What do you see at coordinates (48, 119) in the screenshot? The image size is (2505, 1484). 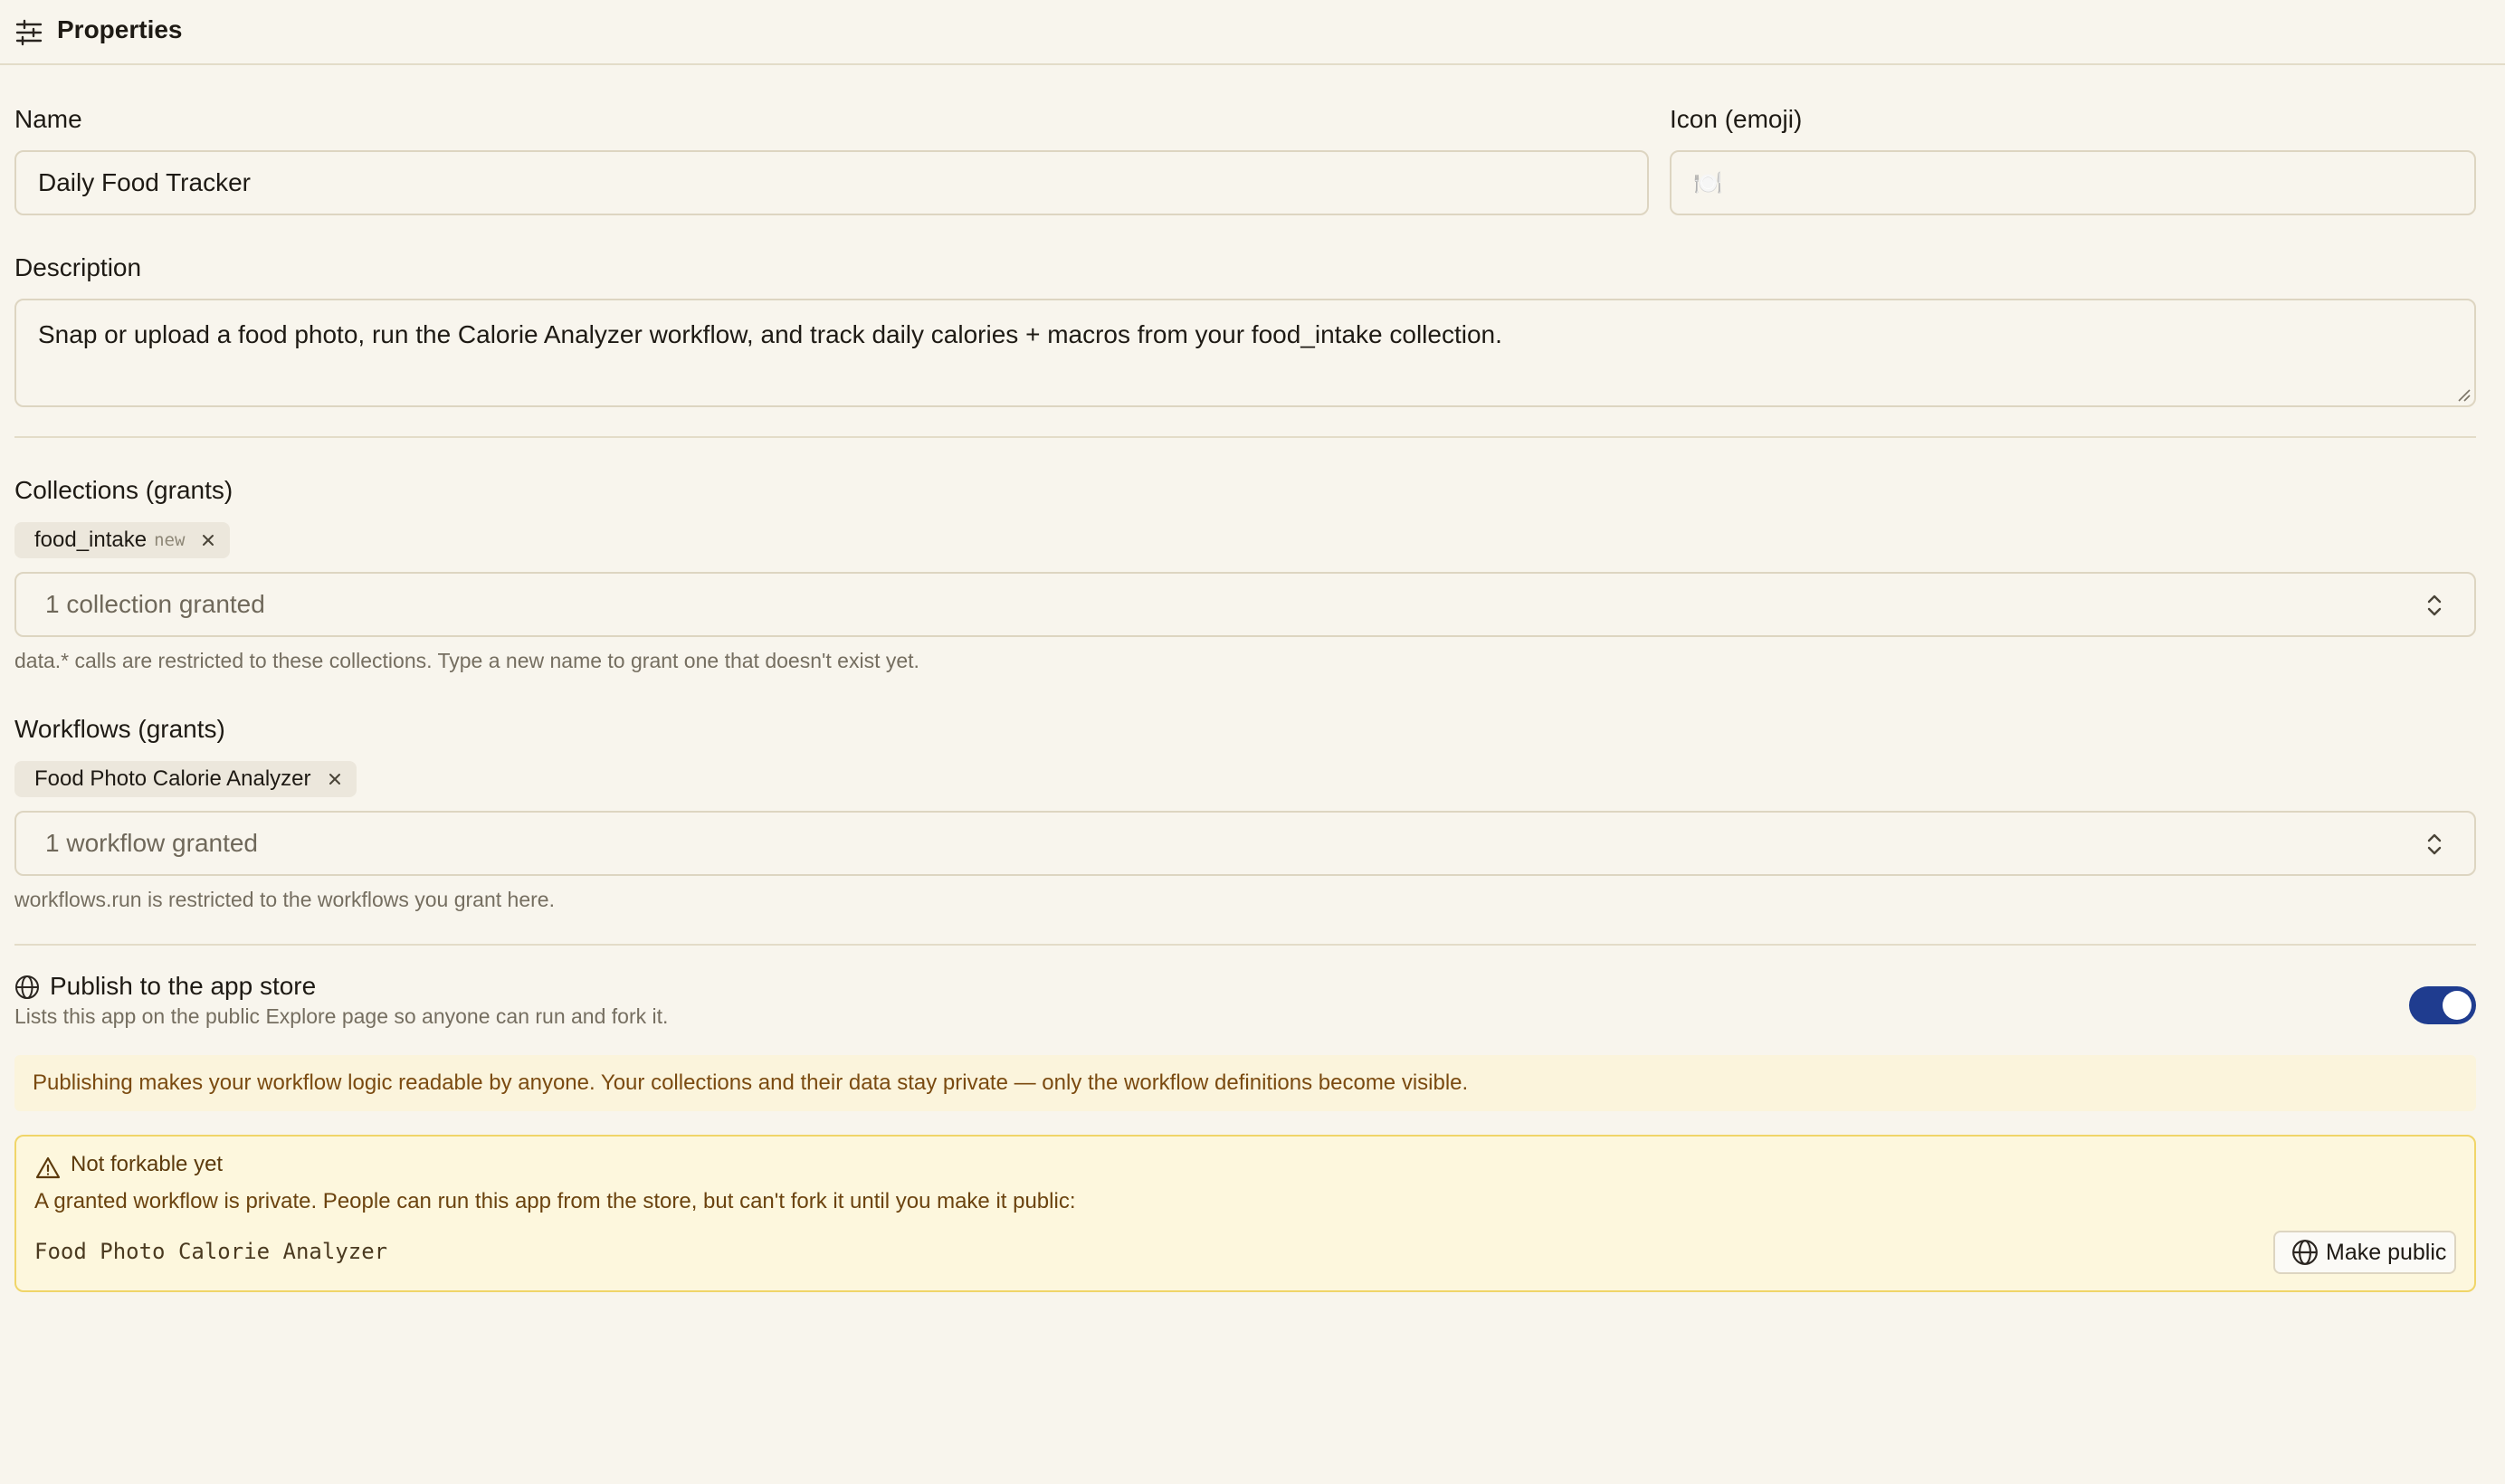 I see `name-label: Name` at bounding box center [48, 119].